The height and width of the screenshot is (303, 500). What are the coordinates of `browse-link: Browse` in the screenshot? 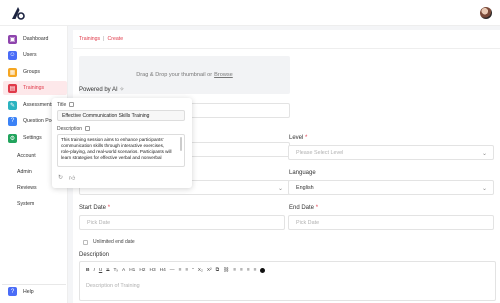 It's located at (223, 75).